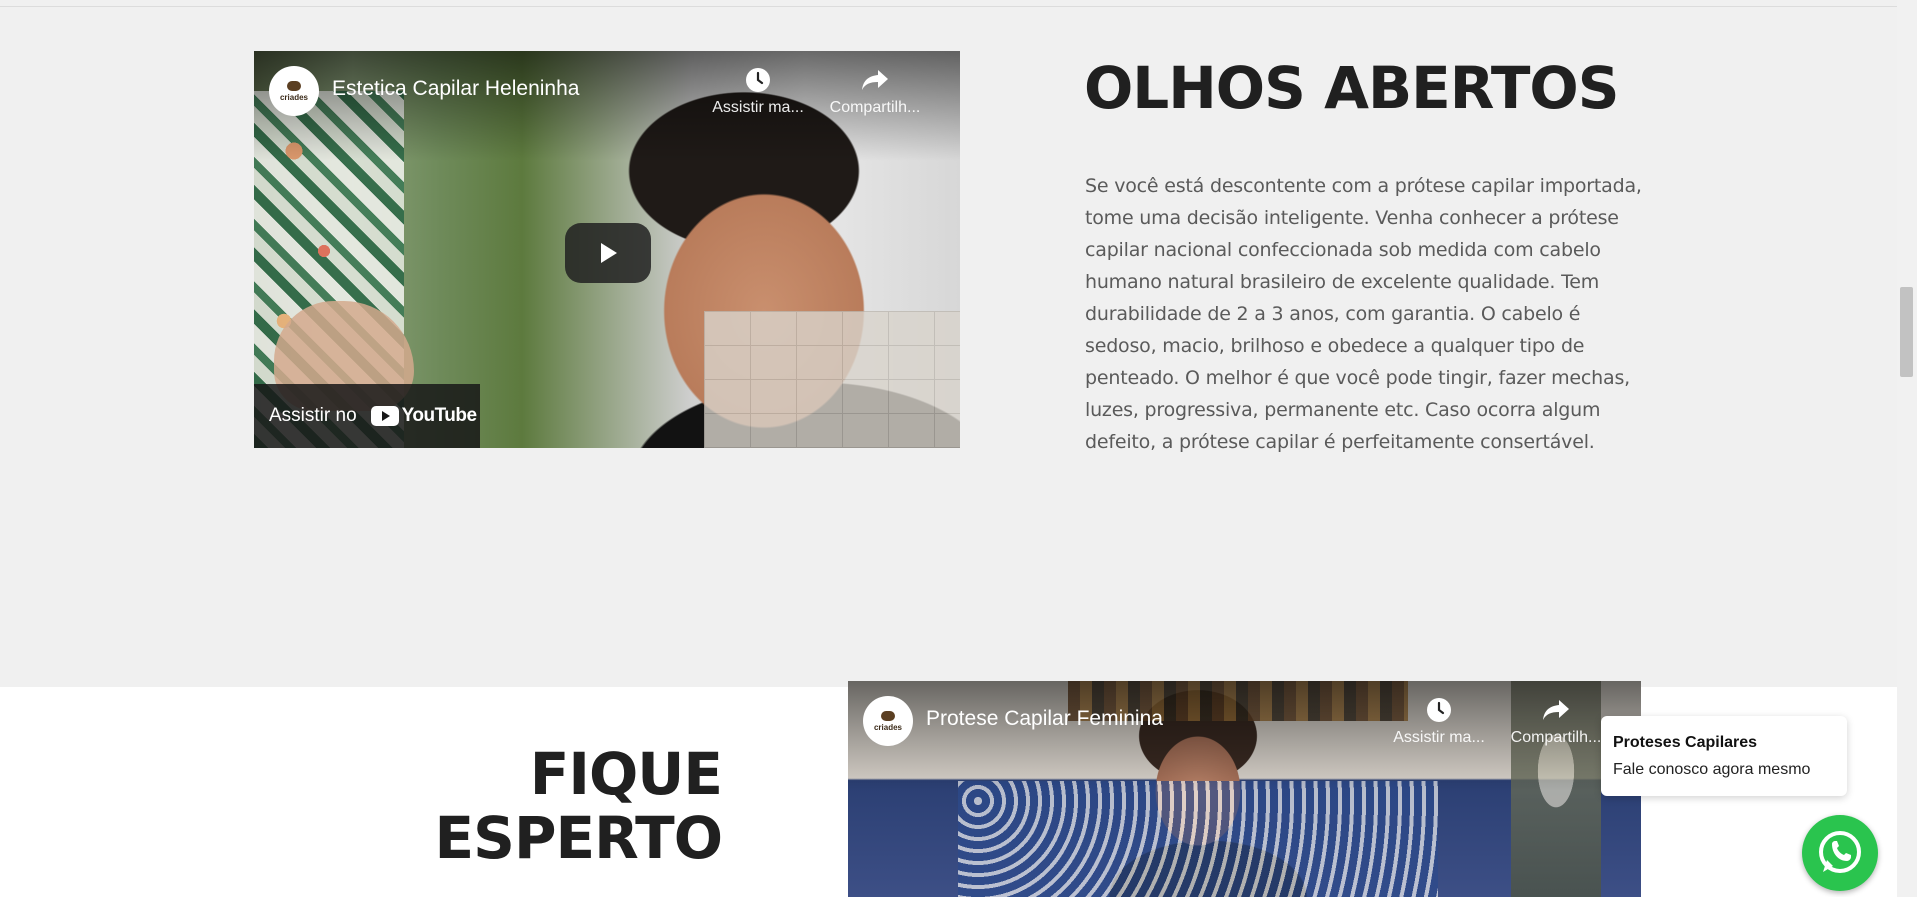  I want to click on logo-bubble-icon, so click(294, 85).